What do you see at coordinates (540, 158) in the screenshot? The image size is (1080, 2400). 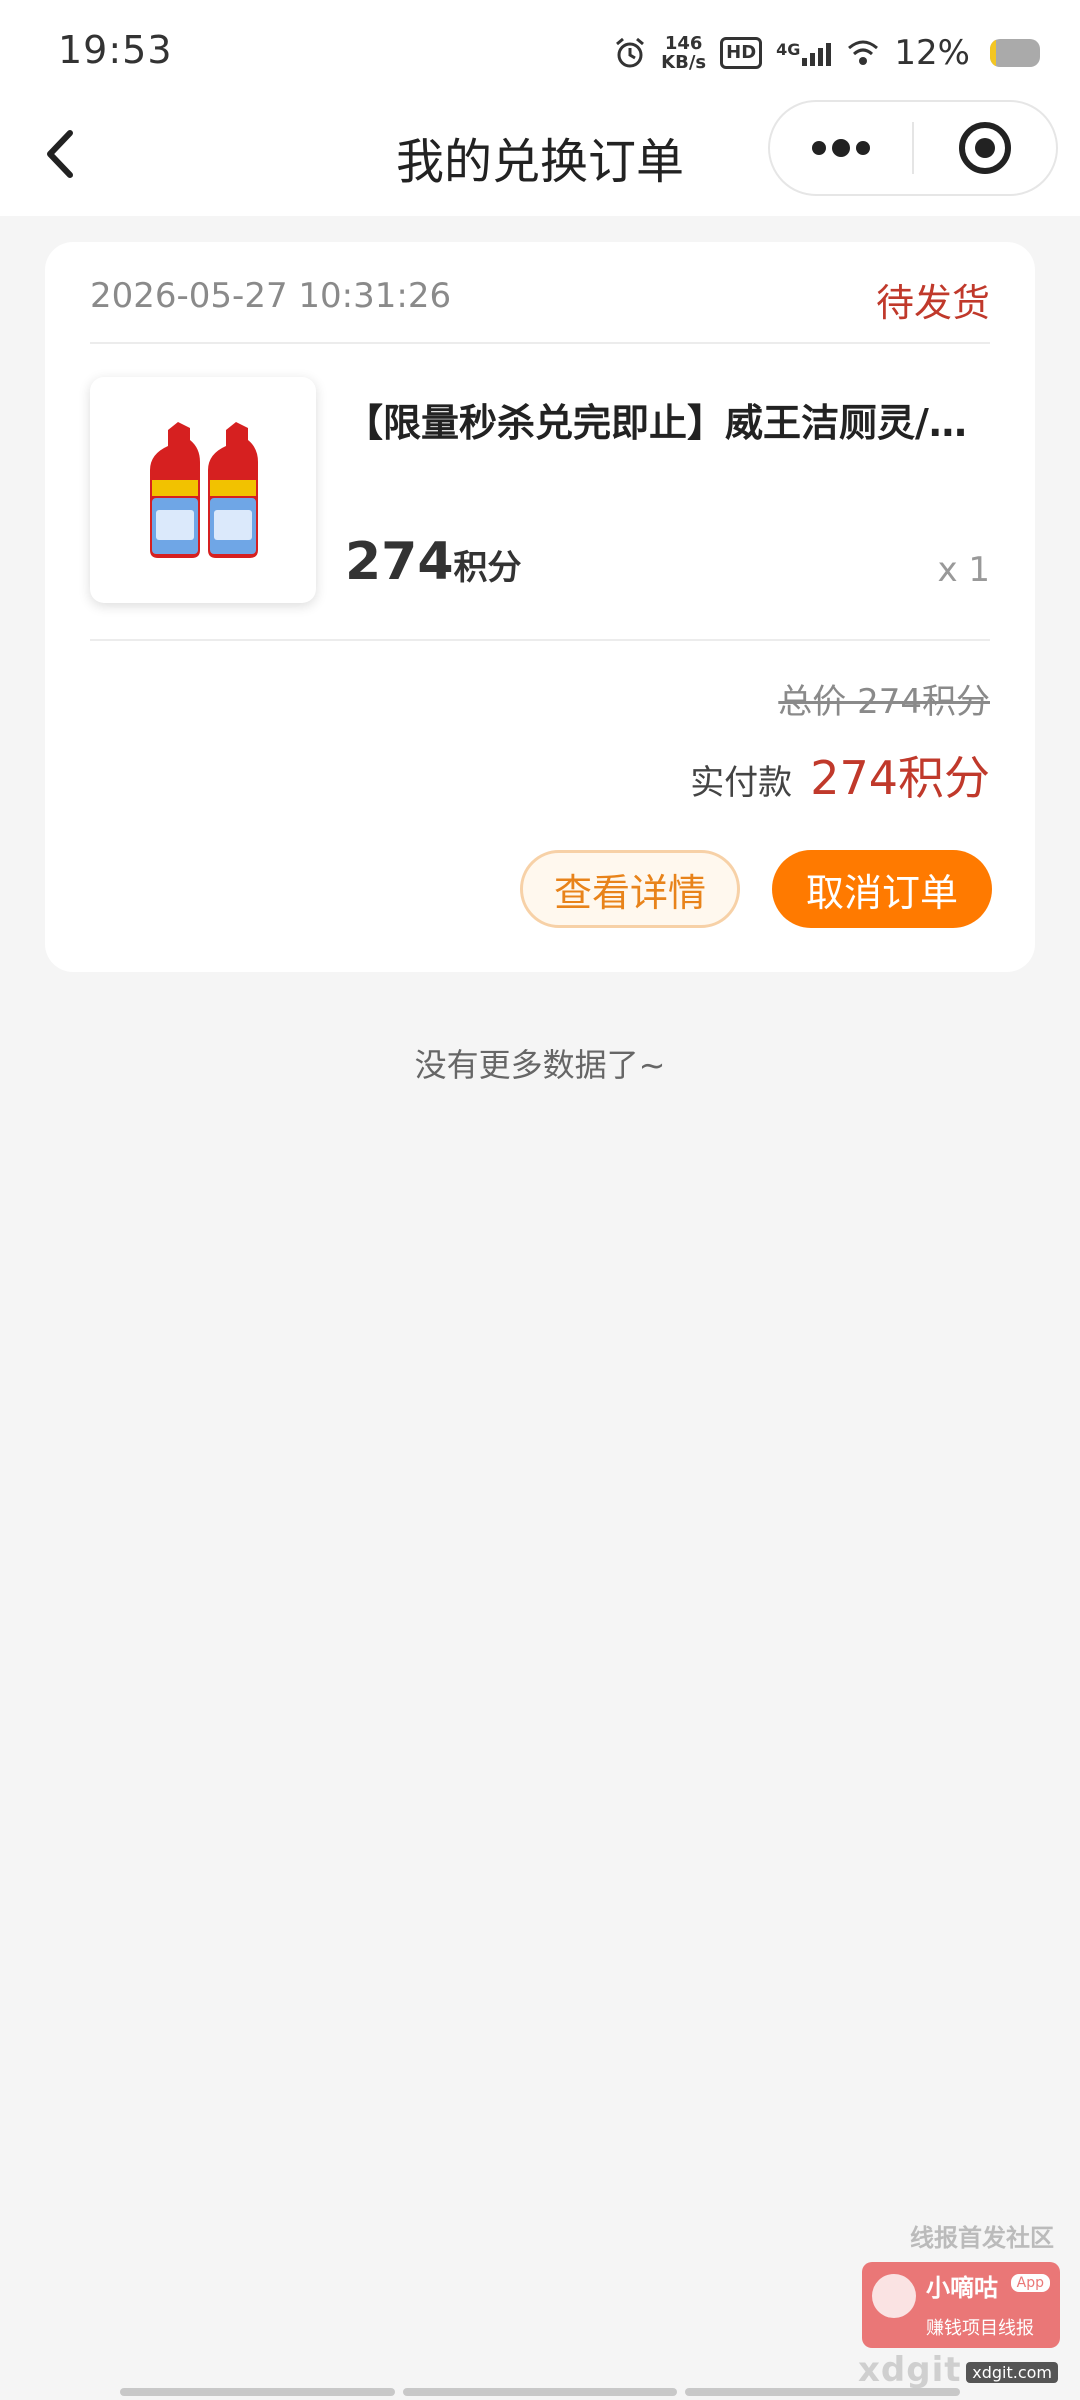 I see `nav-bar: 我的兑换订单` at bounding box center [540, 158].